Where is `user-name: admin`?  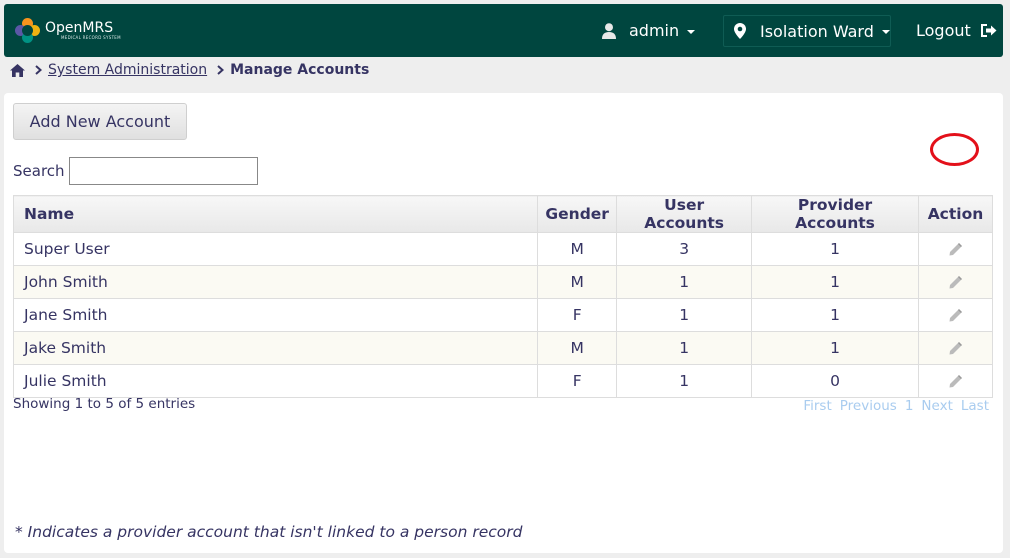 user-name: admin is located at coordinates (654, 30).